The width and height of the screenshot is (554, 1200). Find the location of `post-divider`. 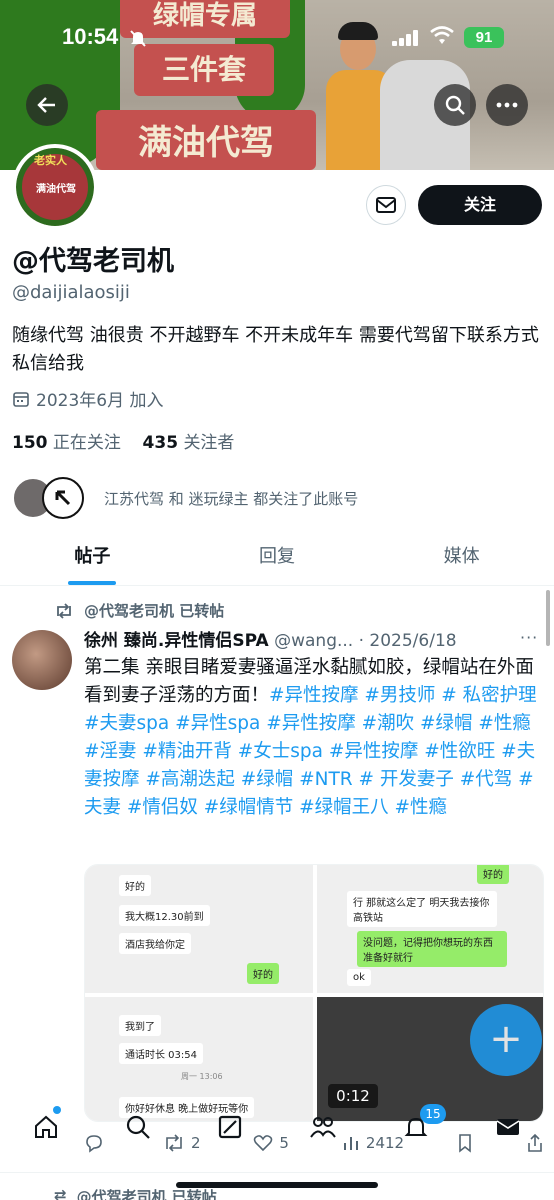

post-divider is located at coordinates (277, 1172).